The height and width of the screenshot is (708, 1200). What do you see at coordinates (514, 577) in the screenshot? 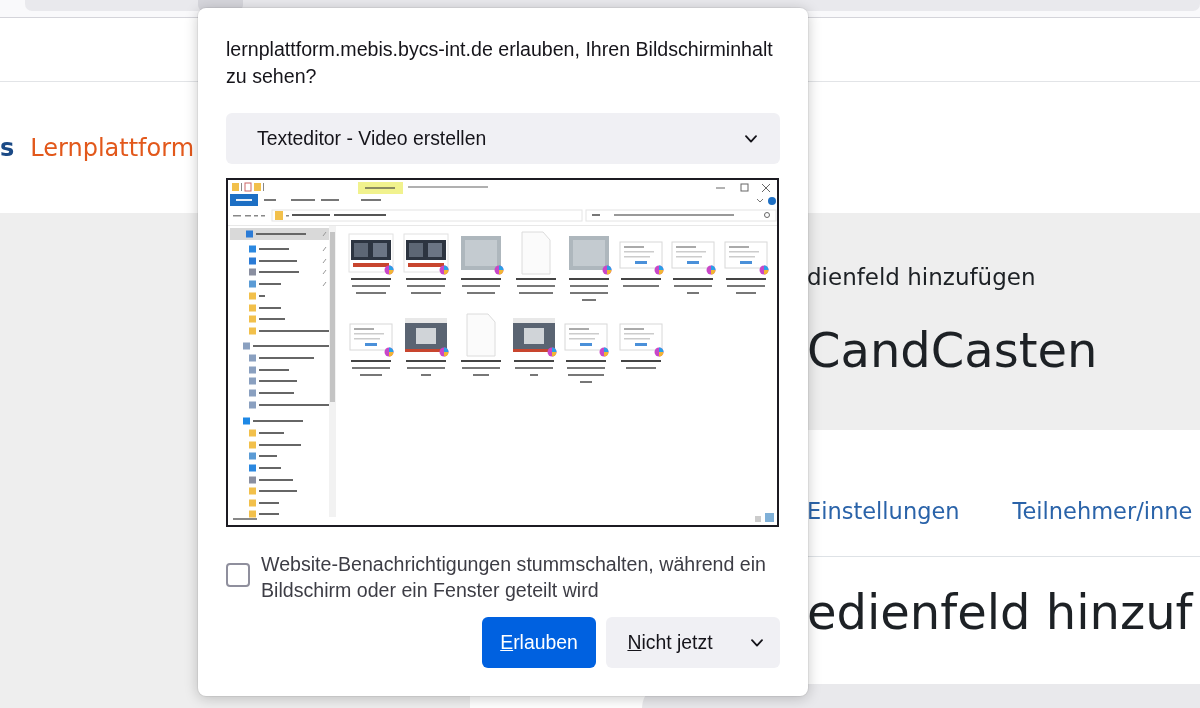
I see `checkbox-label: Website-Benachrichtigungen stummschalten, während ein Bildschirm oder ein Fenster geteilt wird` at bounding box center [514, 577].